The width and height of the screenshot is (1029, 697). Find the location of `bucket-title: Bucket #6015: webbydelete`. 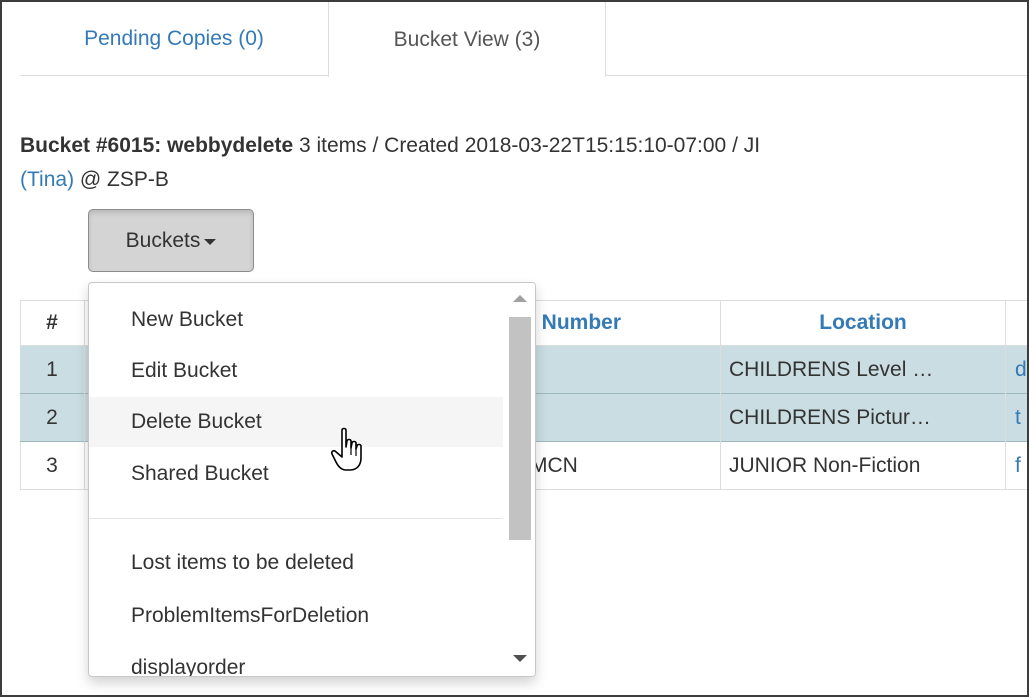

bucket-title: Bucket #6015: webbydelete is located at coordinates (157, 145).